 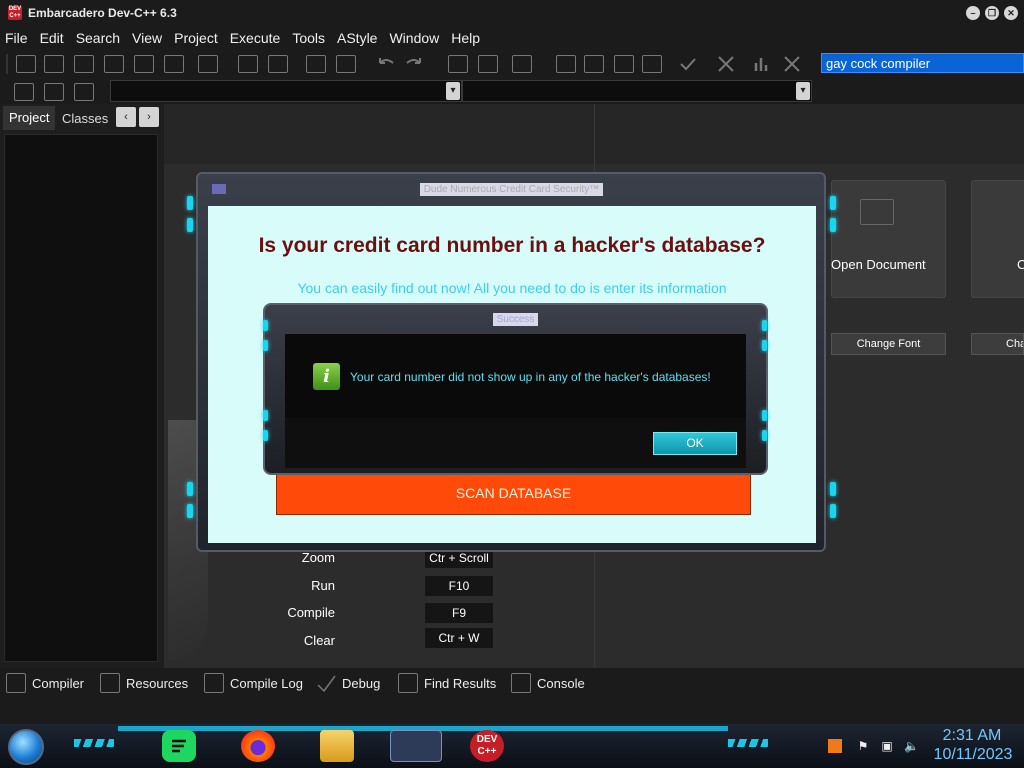 What do you see at coordinates (197, 38) in the screenshot?
I see `menu-project: Project` at bounding box center [197, 38].